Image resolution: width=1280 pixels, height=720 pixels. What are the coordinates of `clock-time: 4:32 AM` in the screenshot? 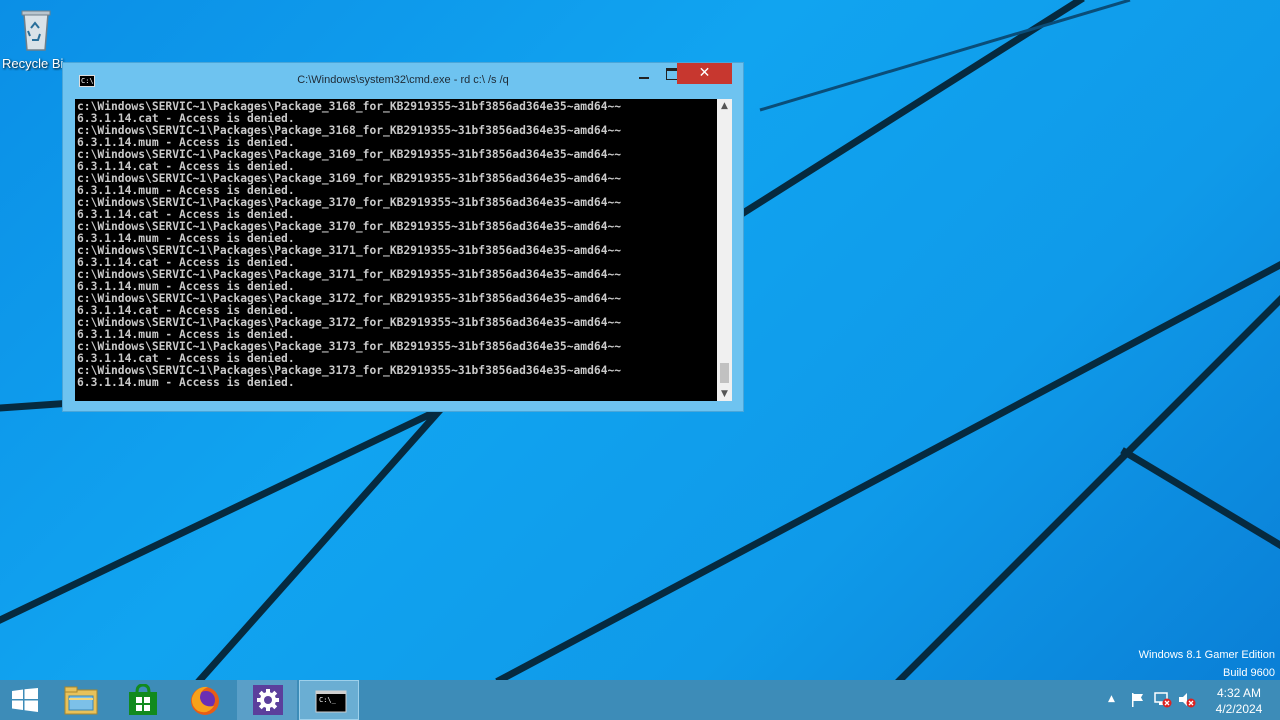 It's located at (1239, 693).